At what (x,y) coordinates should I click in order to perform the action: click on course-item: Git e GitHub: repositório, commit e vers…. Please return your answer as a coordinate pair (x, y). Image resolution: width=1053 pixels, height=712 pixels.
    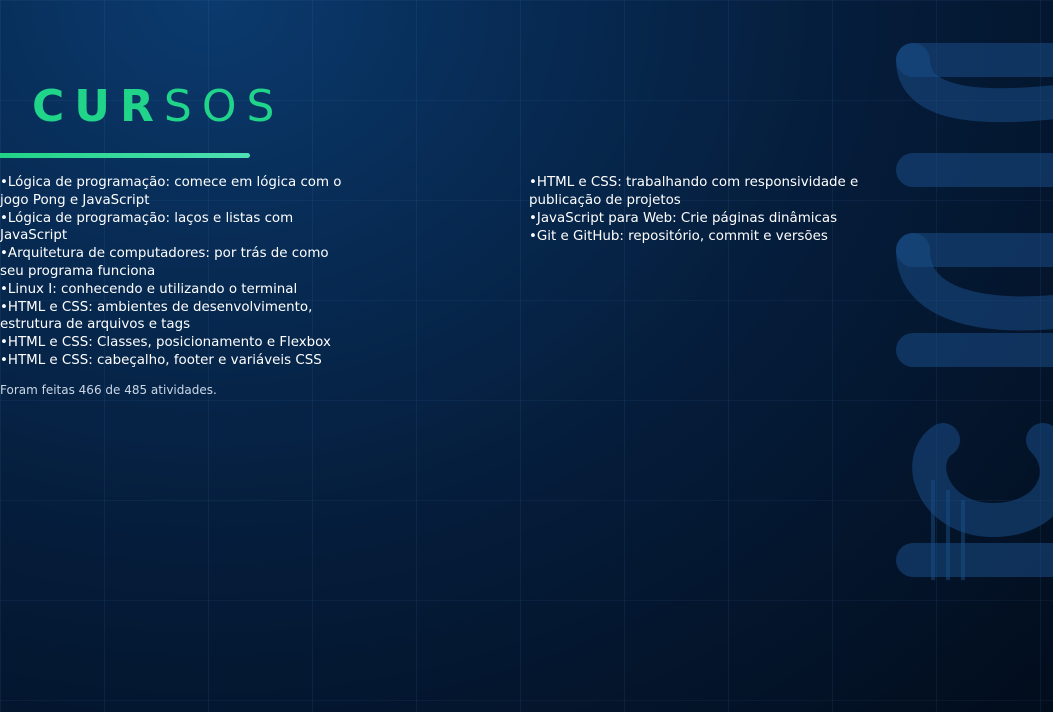
    Looking at the image, I should click on (701, 237).